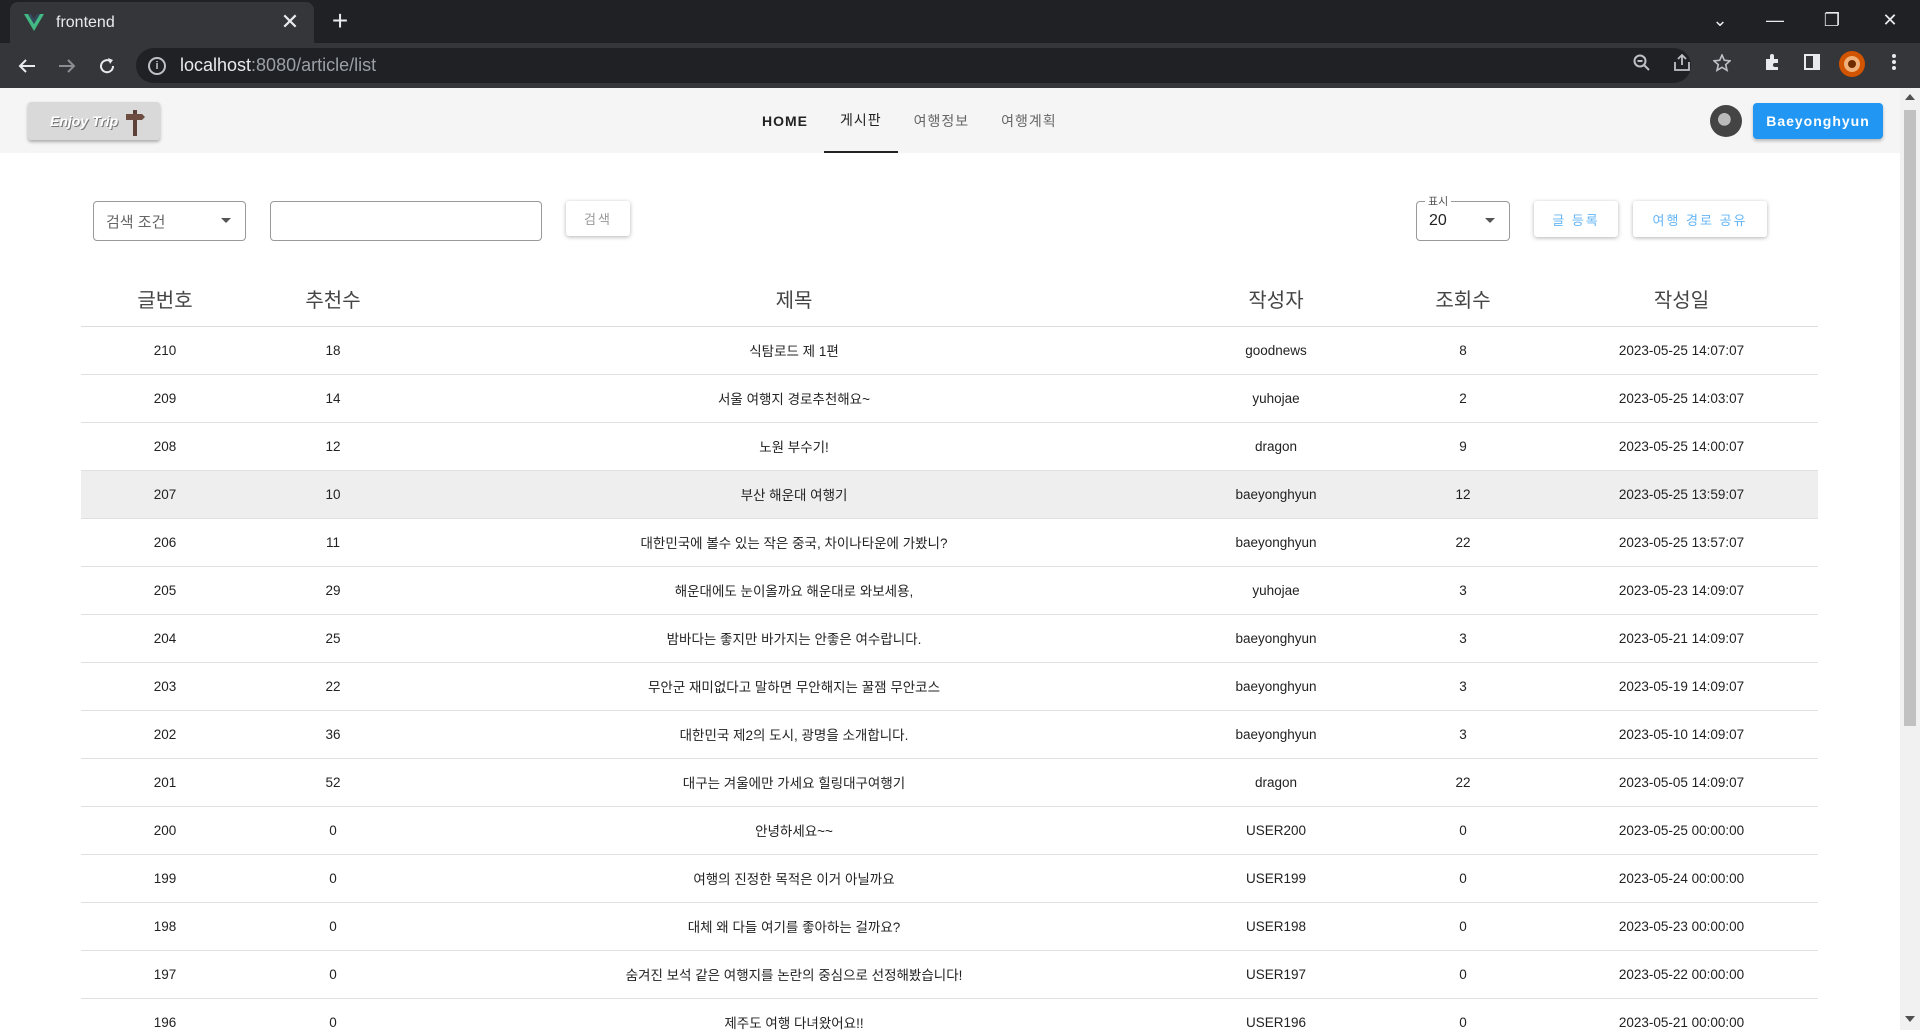 The image size is (1920, 1030). Describe the element at coordinates (1682, 65) in the screenshot. I see `share-icon` at that location.